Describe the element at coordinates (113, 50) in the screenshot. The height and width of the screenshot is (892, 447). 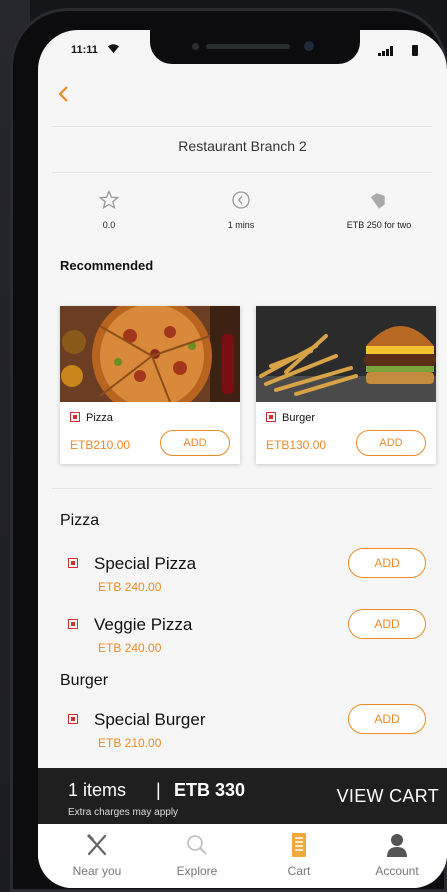
I see `wifi-icon` at that location.